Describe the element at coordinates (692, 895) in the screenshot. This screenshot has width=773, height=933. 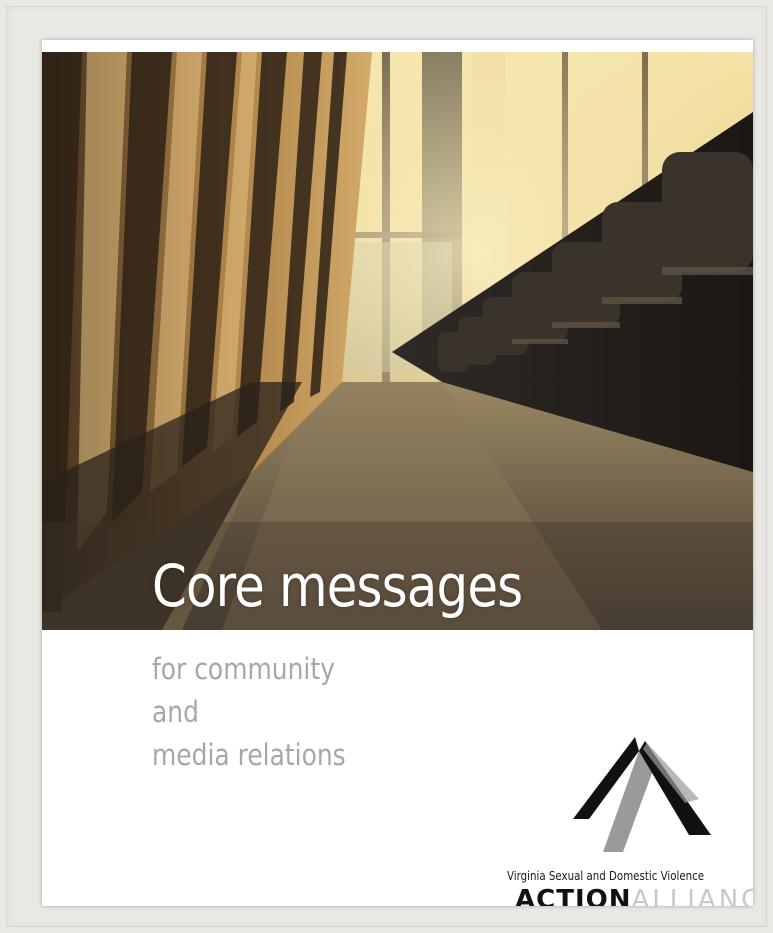
I see `logo-word-alliance: ALLIANCE` at that location.